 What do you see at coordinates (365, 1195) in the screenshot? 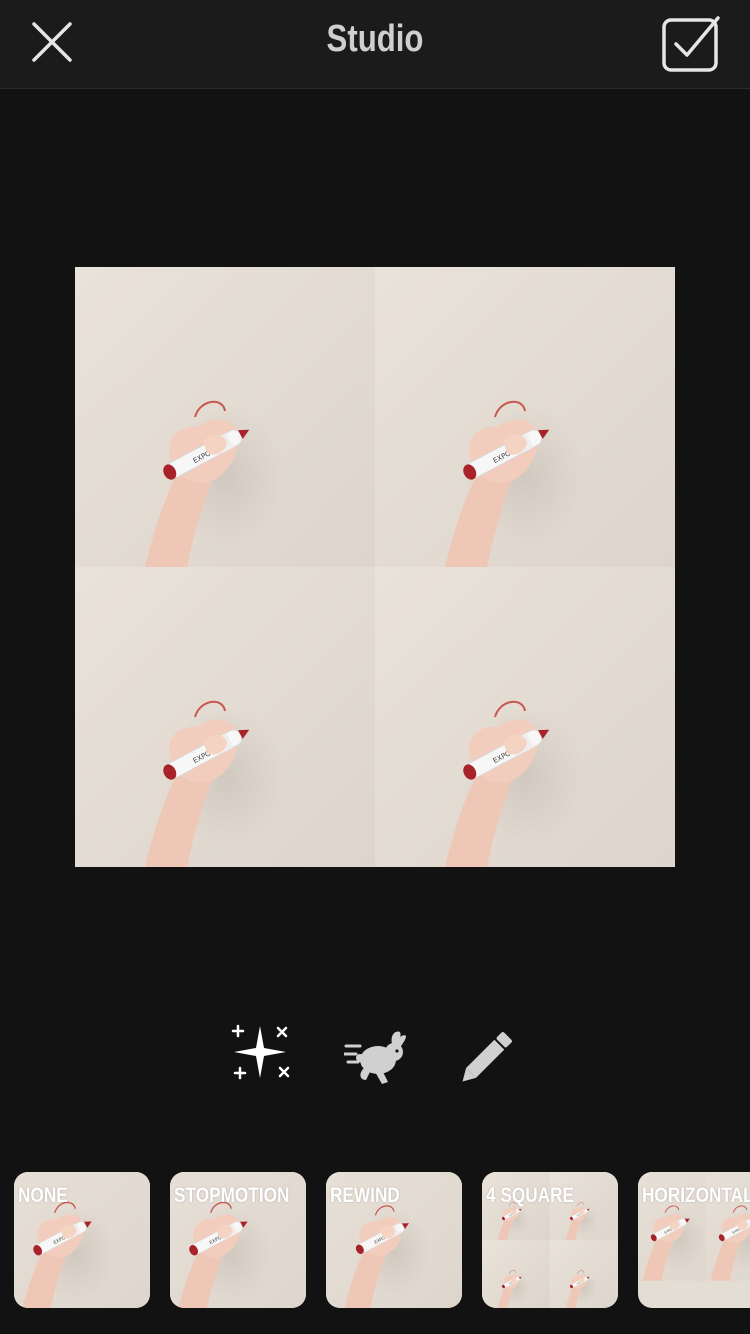
I see `filter-label: REWIND` at bounding box center [365, 1195].